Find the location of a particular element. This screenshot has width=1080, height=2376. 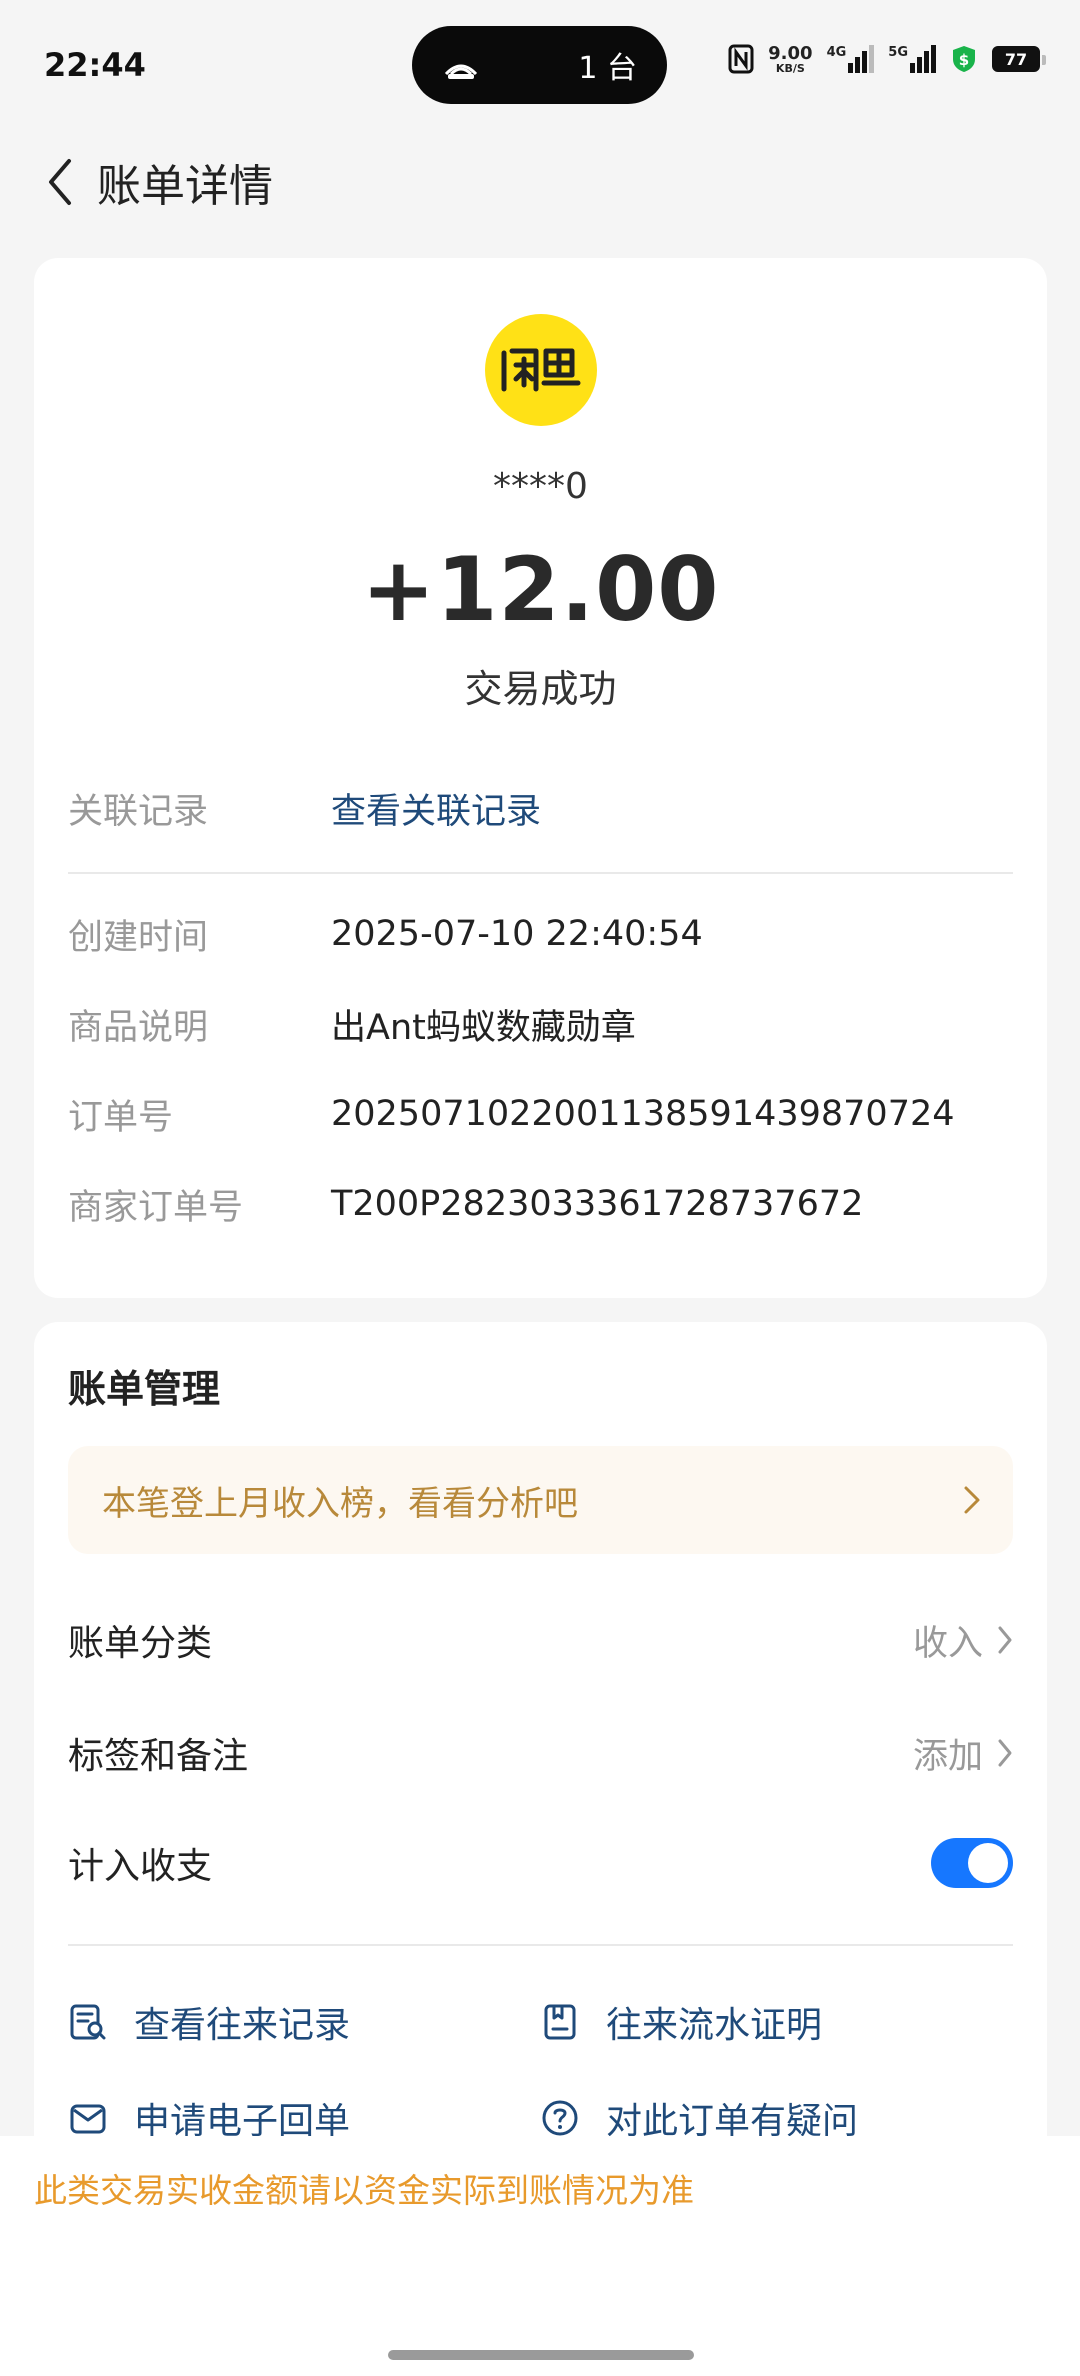

statement-proof-button: 往来流水证明 is located at coordinates (681, 2022).